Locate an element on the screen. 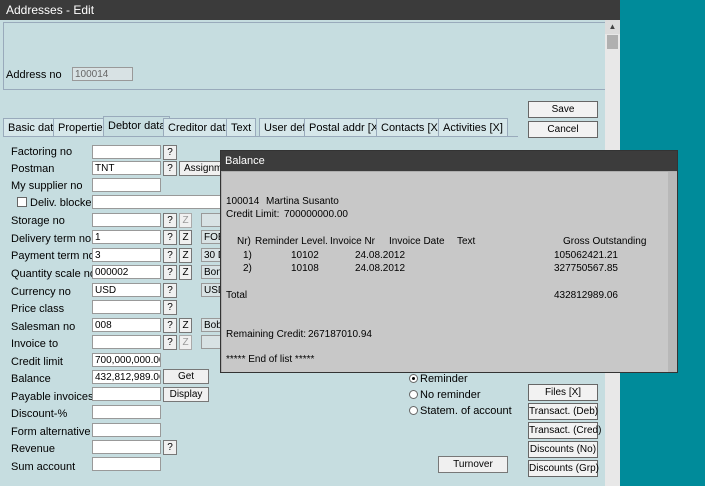 The width and height of the screenshot is (705, 486). my-supplier-no-label: My supplier no is located at coordinates (47, 186).